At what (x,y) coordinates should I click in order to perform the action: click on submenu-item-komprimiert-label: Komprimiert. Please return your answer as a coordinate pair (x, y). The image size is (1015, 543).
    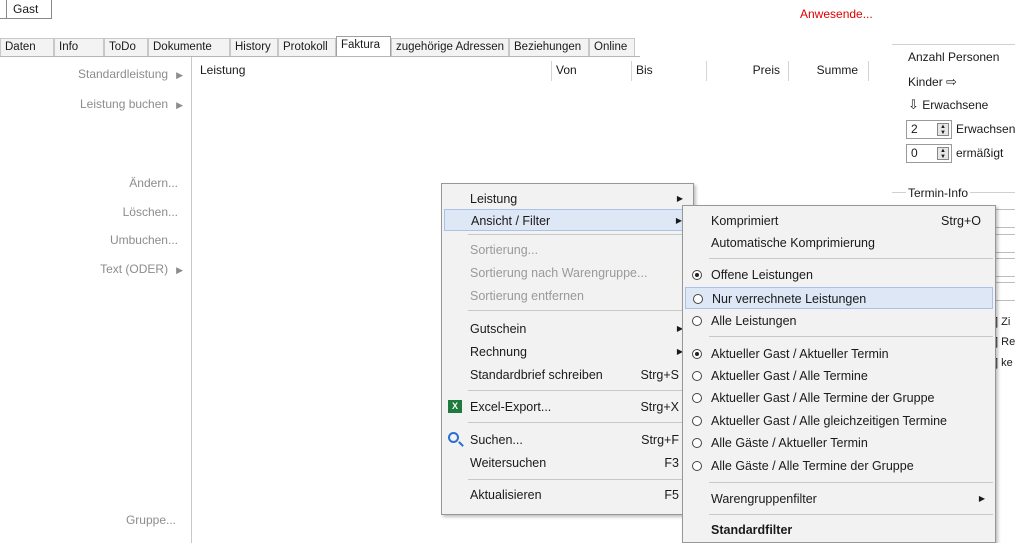
    Looking at the image, I should click on (745, 221).